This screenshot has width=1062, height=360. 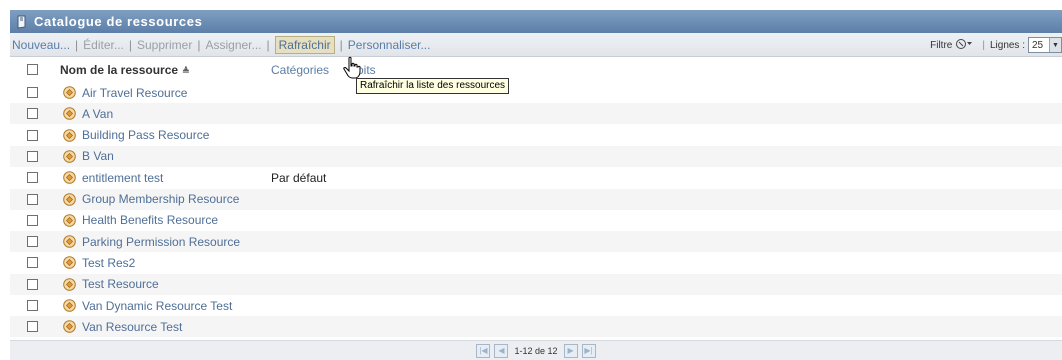 I want to click on table-row: Health Benefits Resource, so click(x=536, y=220).